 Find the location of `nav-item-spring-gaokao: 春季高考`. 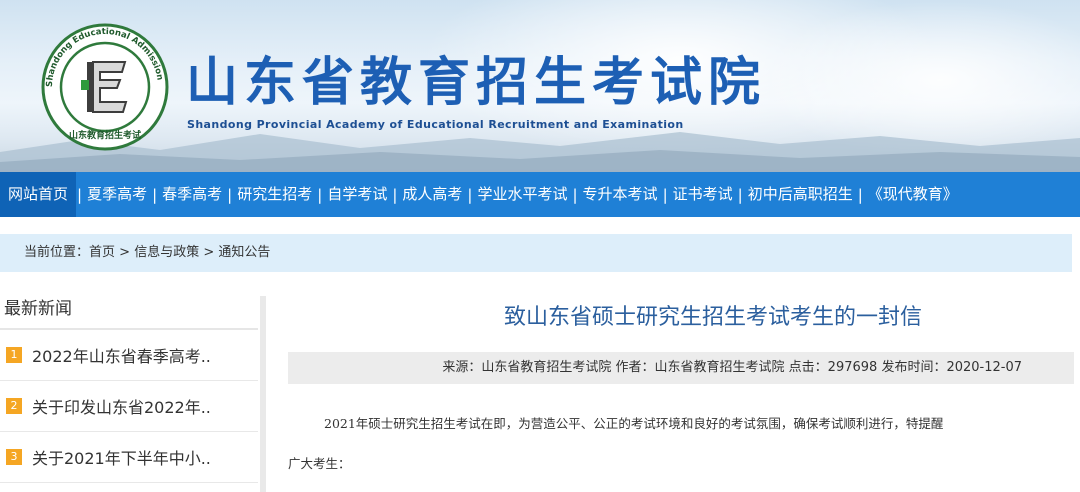

nav-item-spring-gaokao: 春季高考 is located at coordinates (192, 194).